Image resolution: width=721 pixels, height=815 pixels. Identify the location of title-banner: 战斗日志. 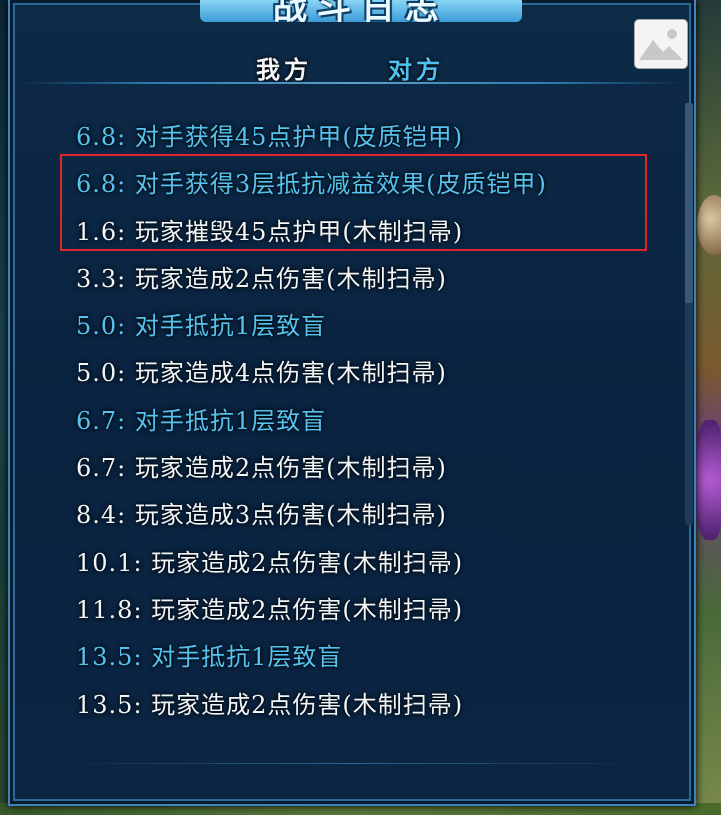
(361, 11).